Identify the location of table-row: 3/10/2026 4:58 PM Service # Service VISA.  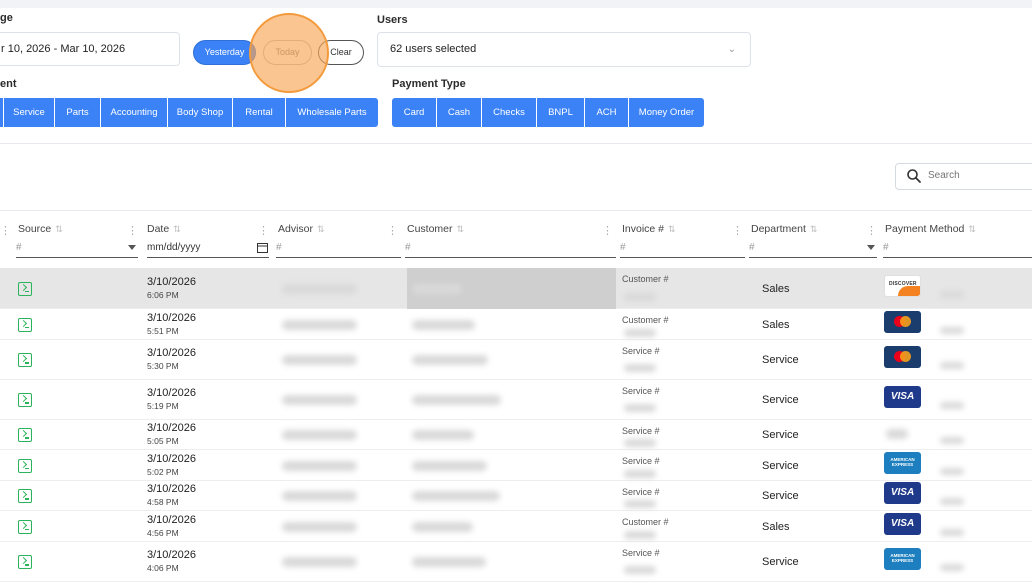
(516, 496).